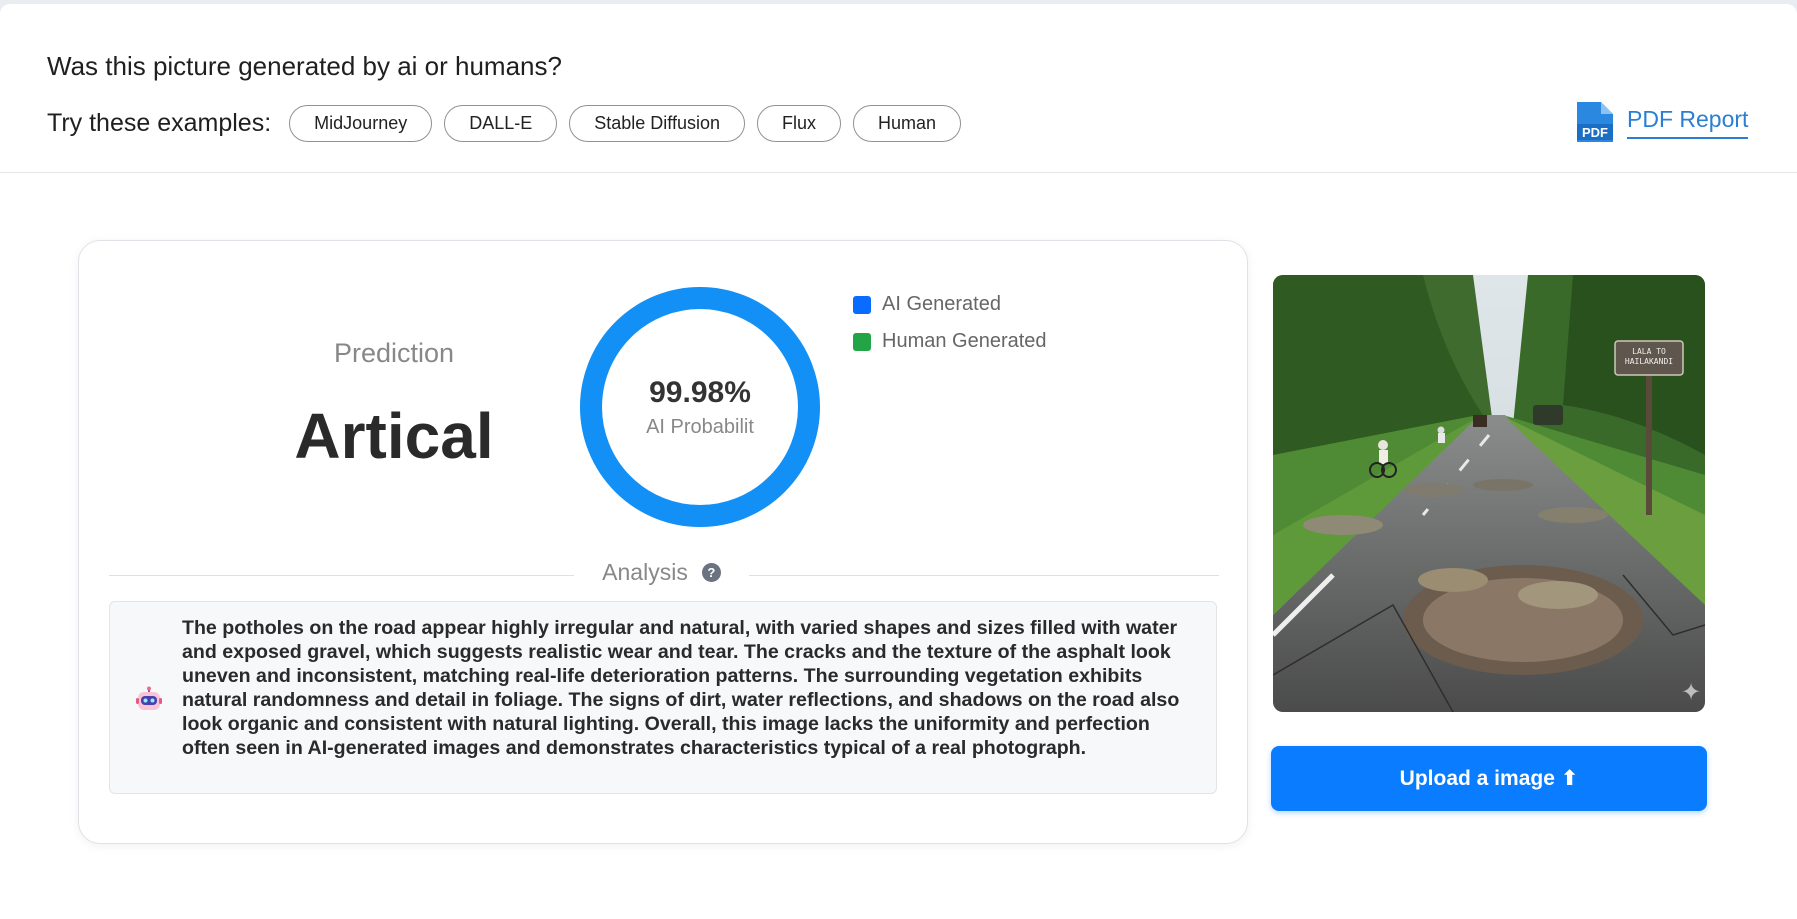  I want to click on chart-legend: AI Generated Human Generated, so click(950, 330).